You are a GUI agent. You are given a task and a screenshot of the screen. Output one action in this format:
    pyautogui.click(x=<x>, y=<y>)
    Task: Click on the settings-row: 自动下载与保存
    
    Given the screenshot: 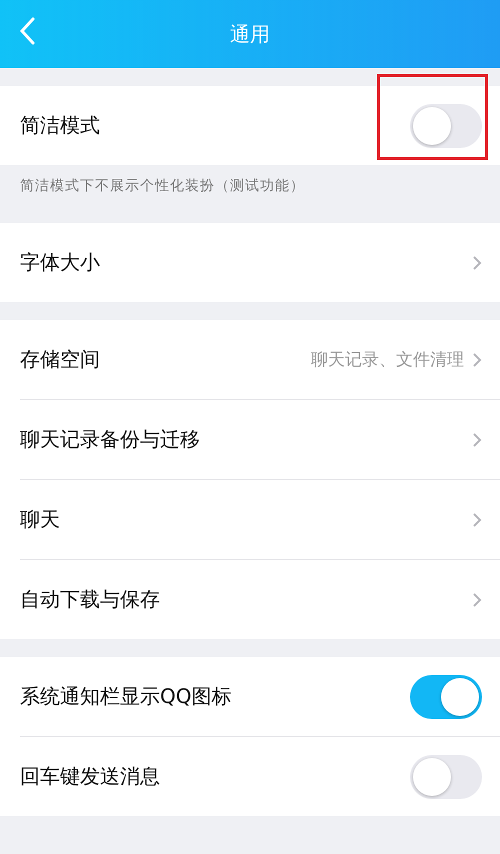 What is the action you would take?
    pyautogui.click(x=260, y=599)
    